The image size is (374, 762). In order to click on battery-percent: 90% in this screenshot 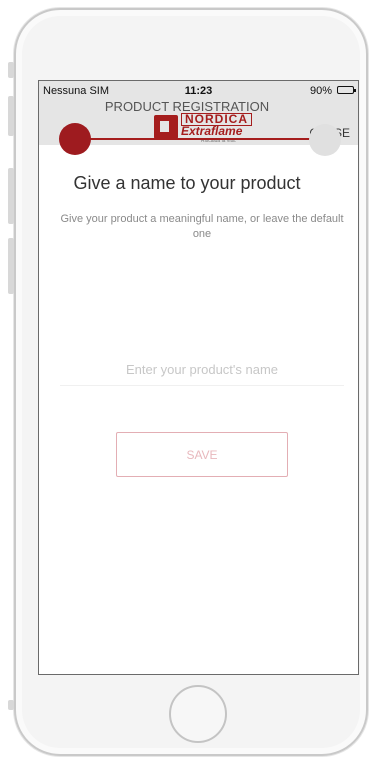, I will do `click(320, 91)`.